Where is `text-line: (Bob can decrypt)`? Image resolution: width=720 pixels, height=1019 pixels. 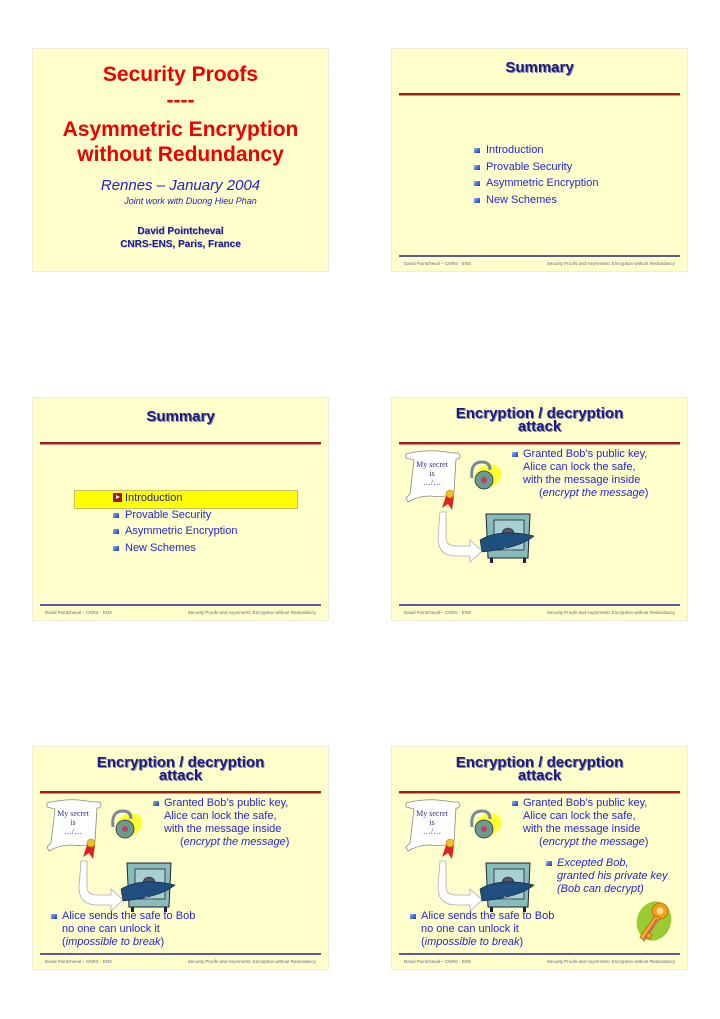
text-line: (Bob can decrypt) is located at coordinates (600, 889).